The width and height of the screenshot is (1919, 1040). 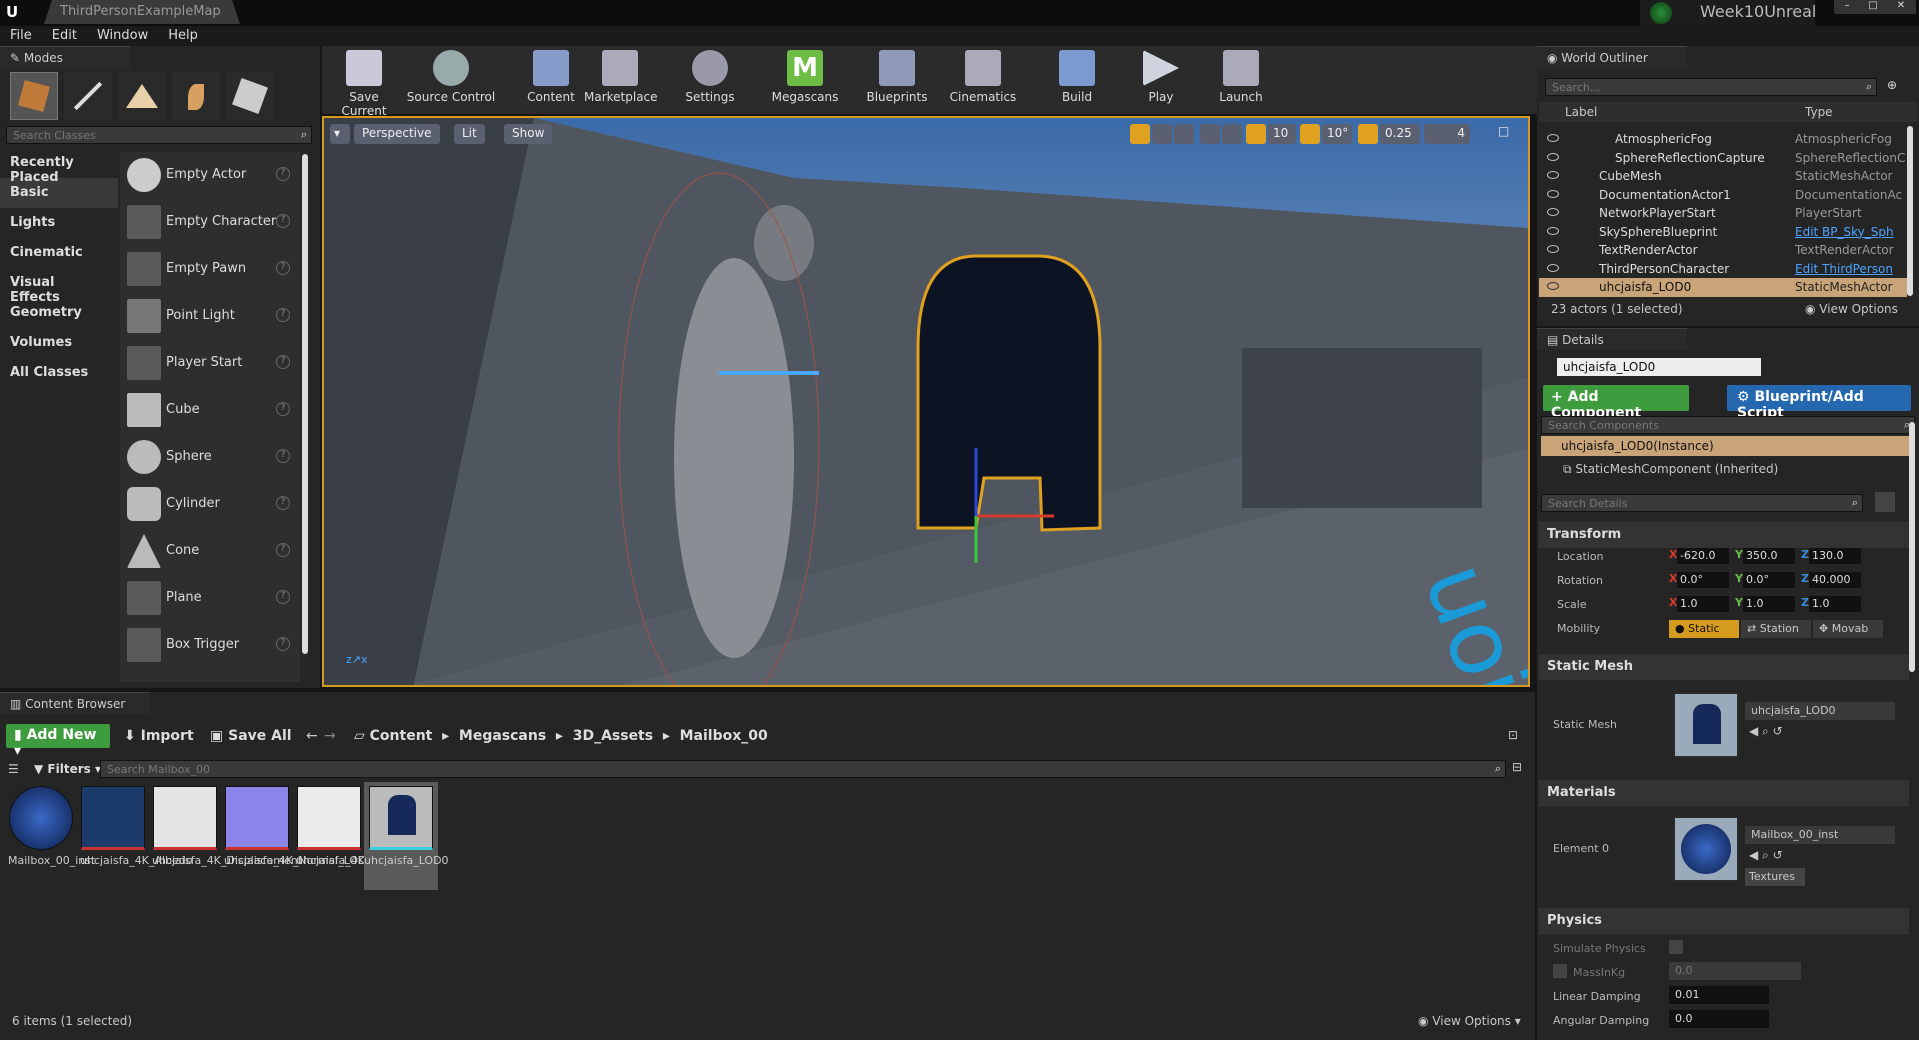 What do you see at coordinates (1581, 112) in the screenshot?
I see `col-label: Label` at bounding box center [1581, 112].